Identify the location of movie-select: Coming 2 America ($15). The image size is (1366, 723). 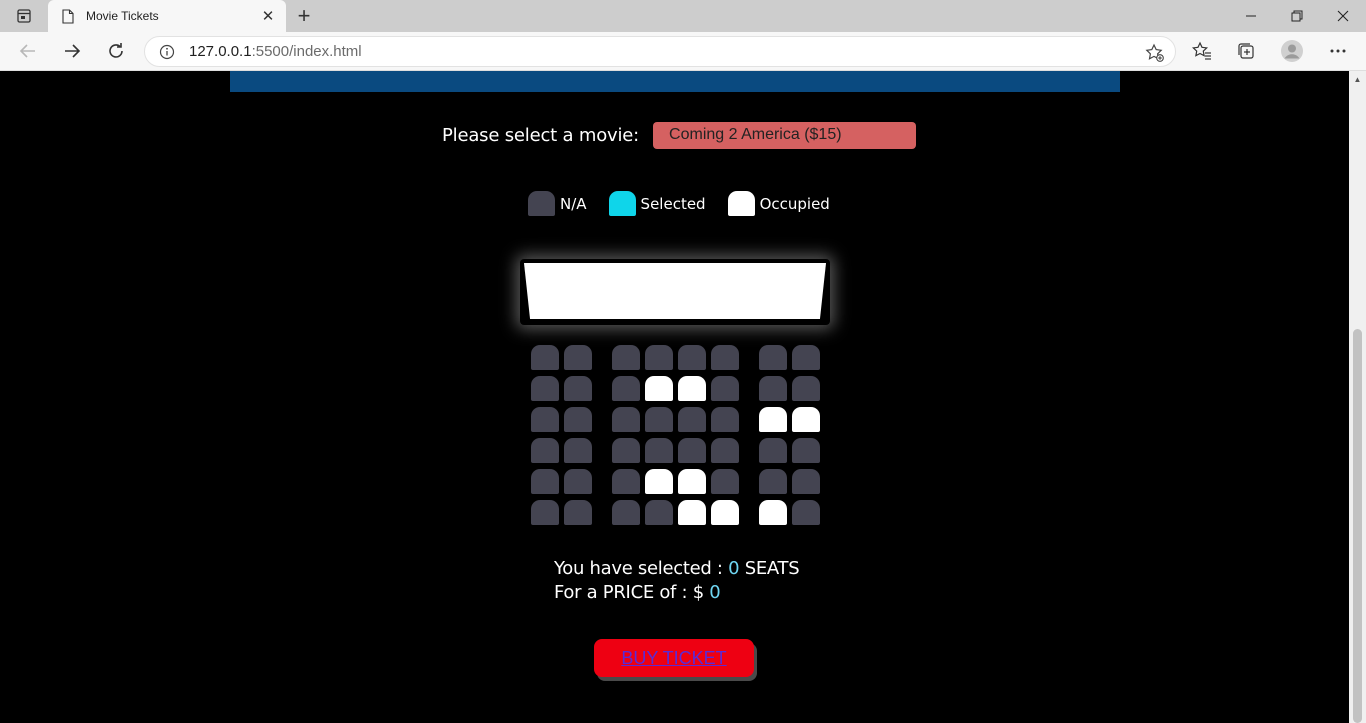
(785, 135).